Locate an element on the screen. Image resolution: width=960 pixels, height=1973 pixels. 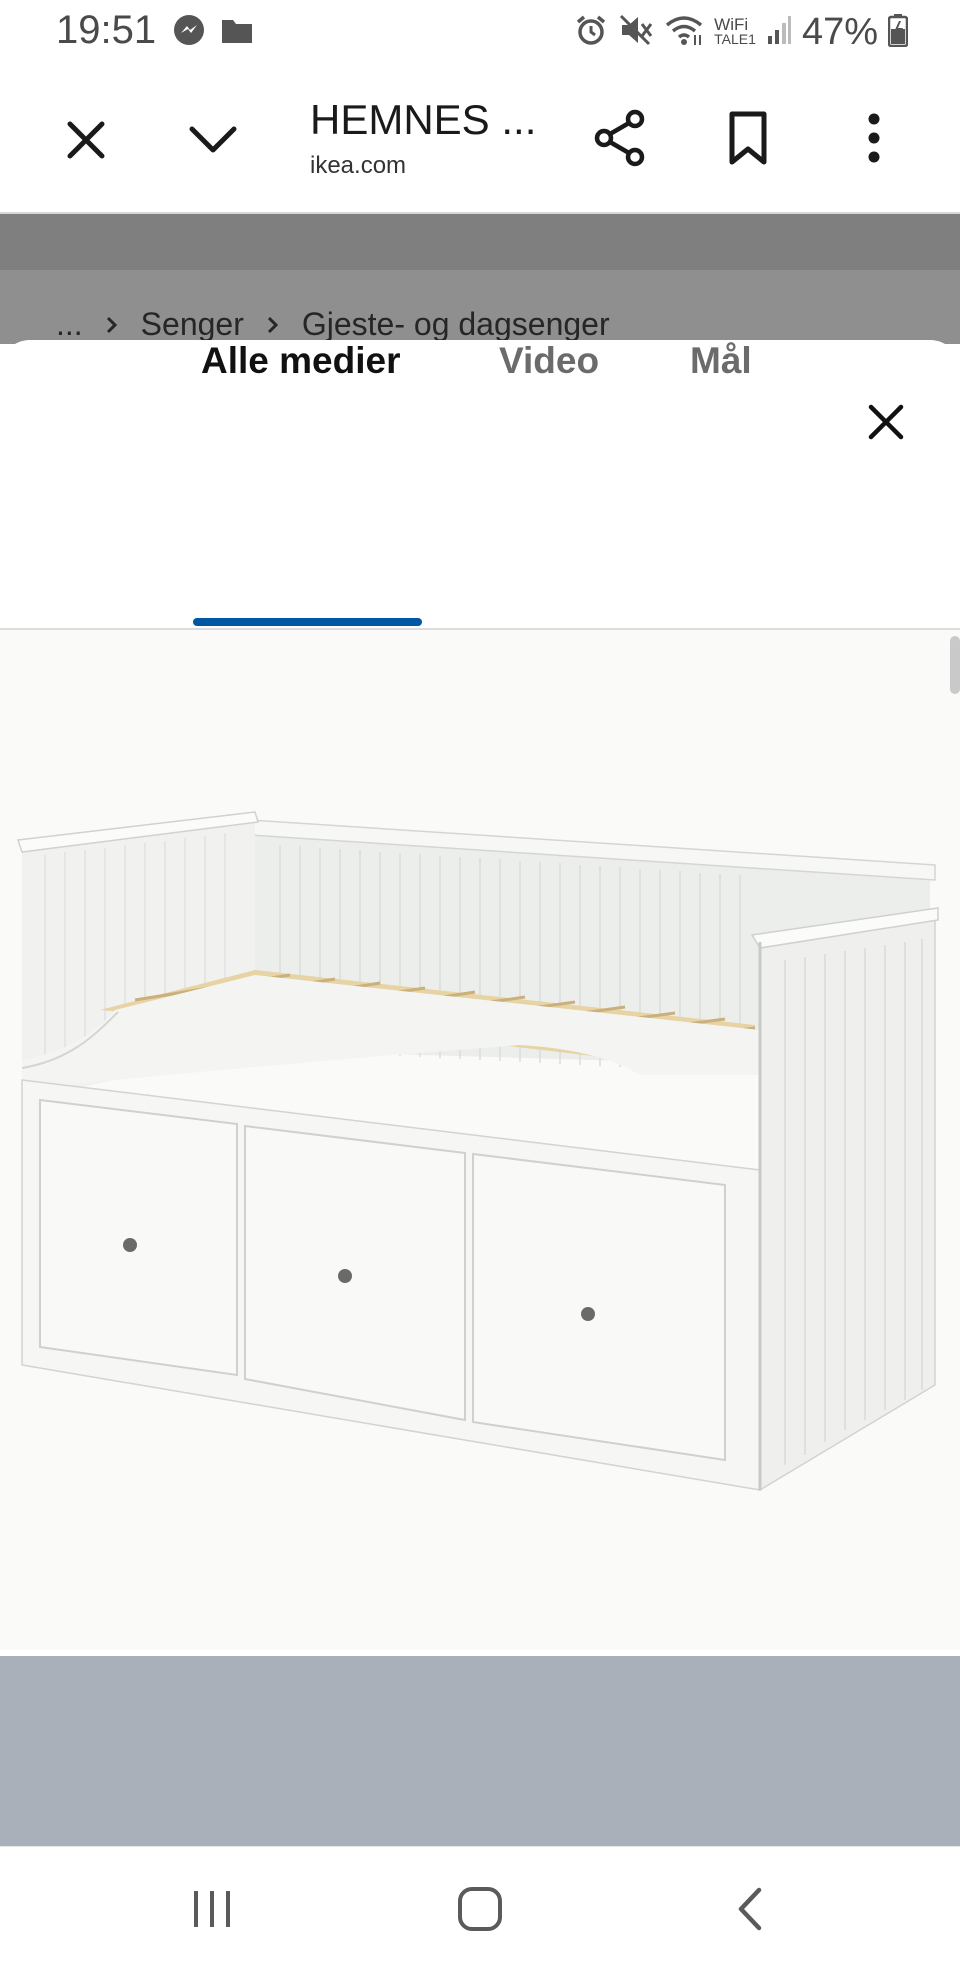
chevron-down-icon is located at coordinates (213, 140).